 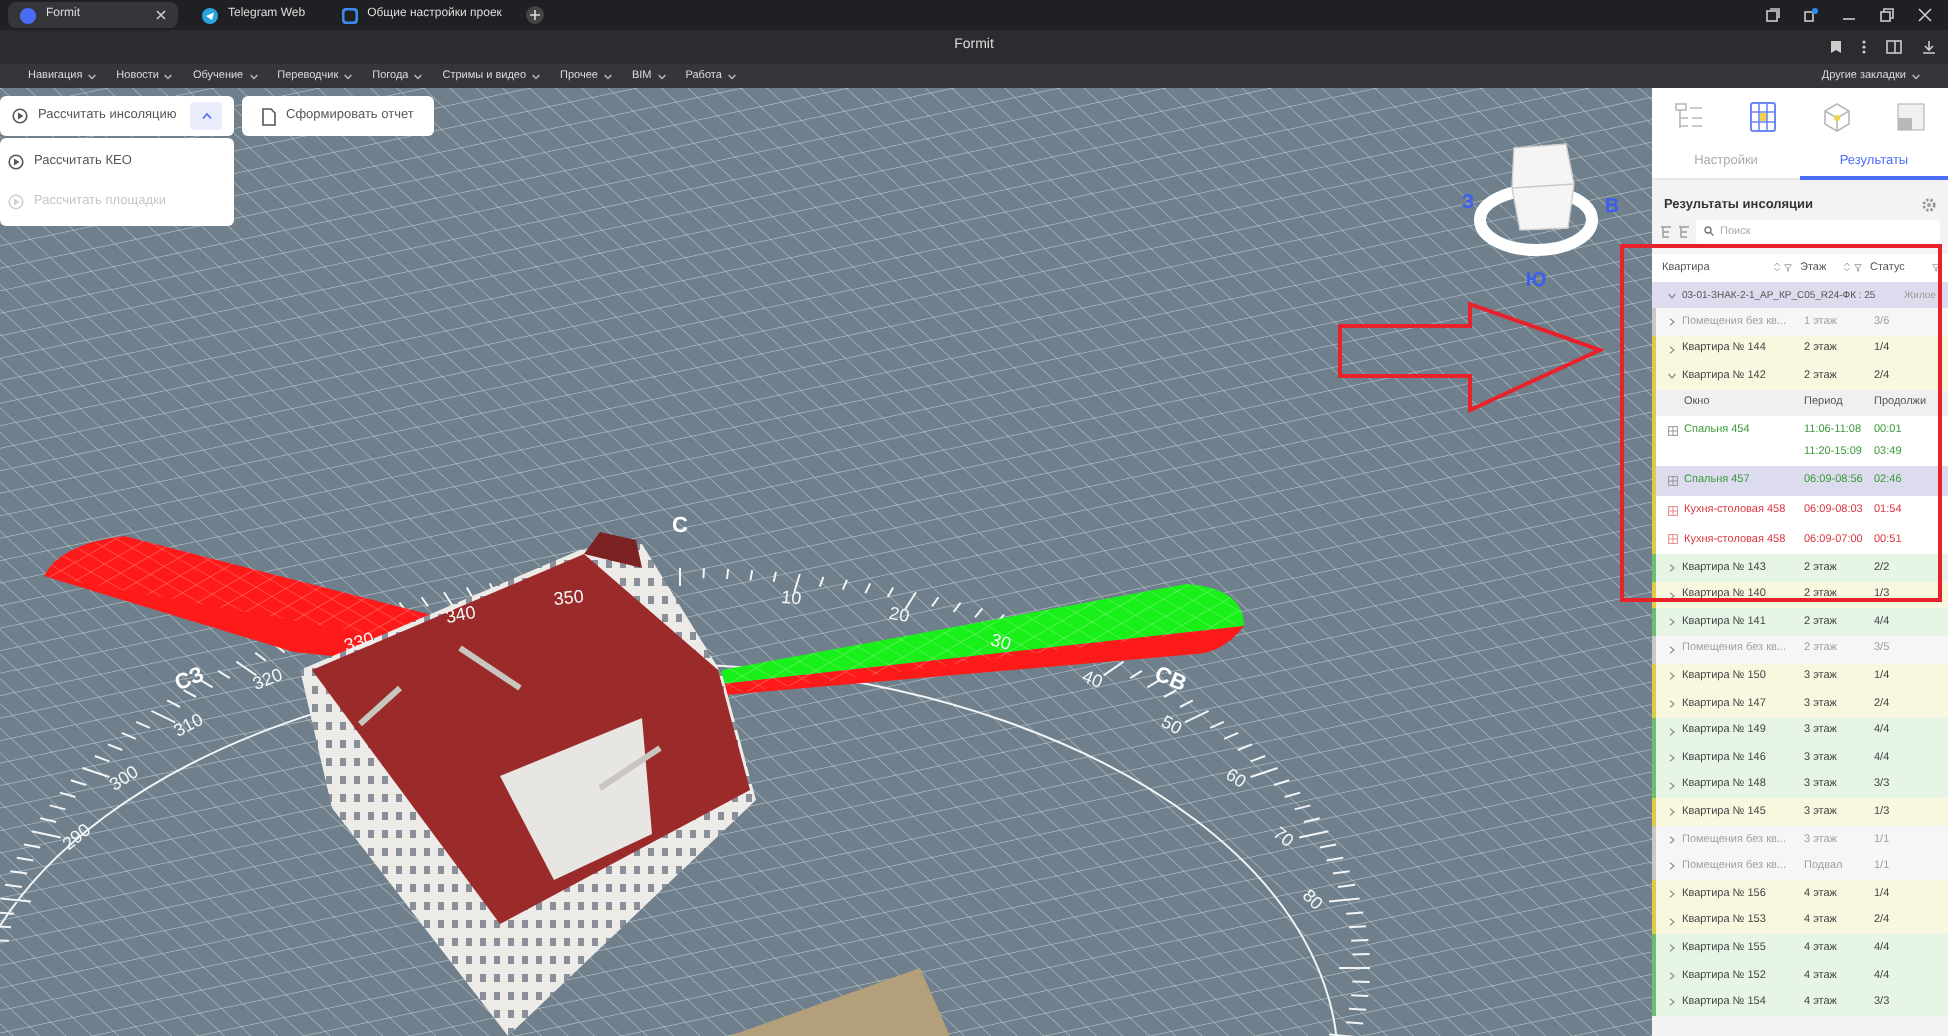 I want to click on restore-icon, so click(x=1887, y=15).